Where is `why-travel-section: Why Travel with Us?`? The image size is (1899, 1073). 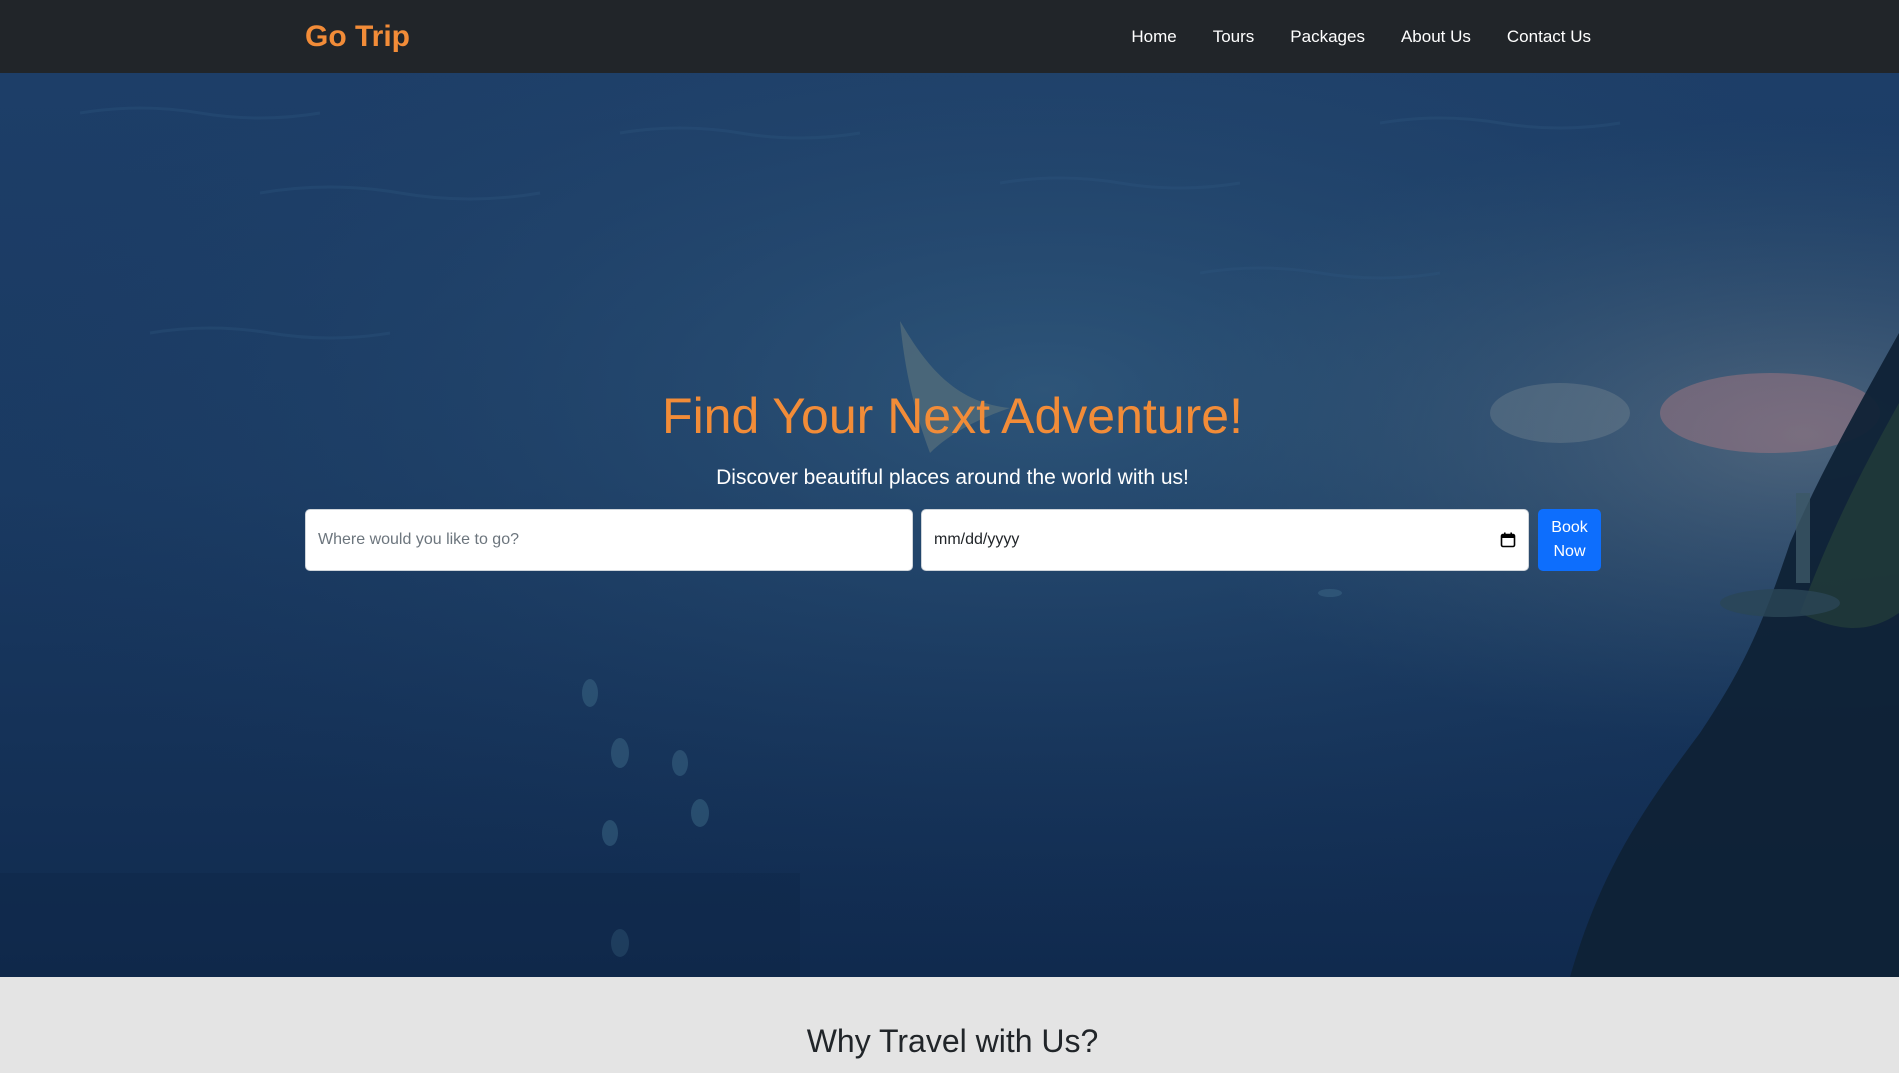
why-travel-section: Why Travel with Us? is located at coordinates (949, 1025).